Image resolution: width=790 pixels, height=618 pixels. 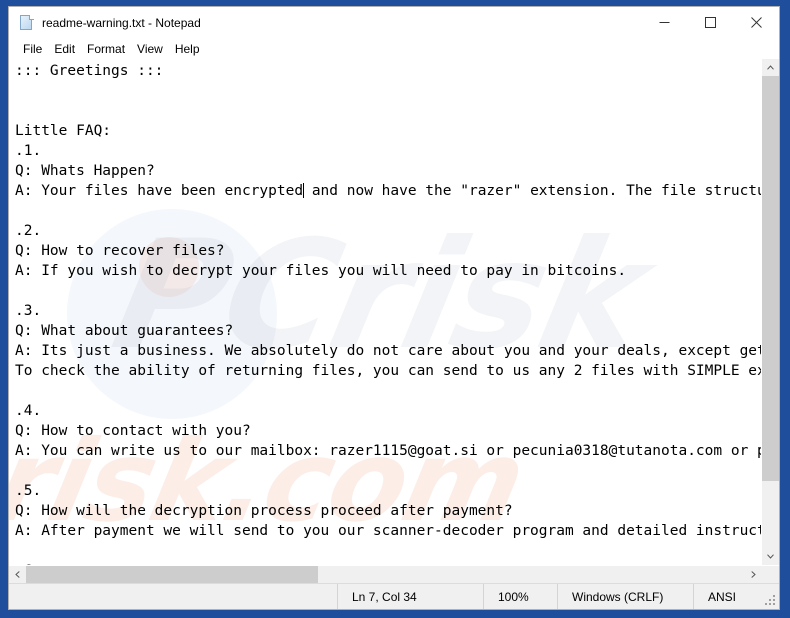 I want to click on vertical-scroll-thumb, so click(x=770, y=278).